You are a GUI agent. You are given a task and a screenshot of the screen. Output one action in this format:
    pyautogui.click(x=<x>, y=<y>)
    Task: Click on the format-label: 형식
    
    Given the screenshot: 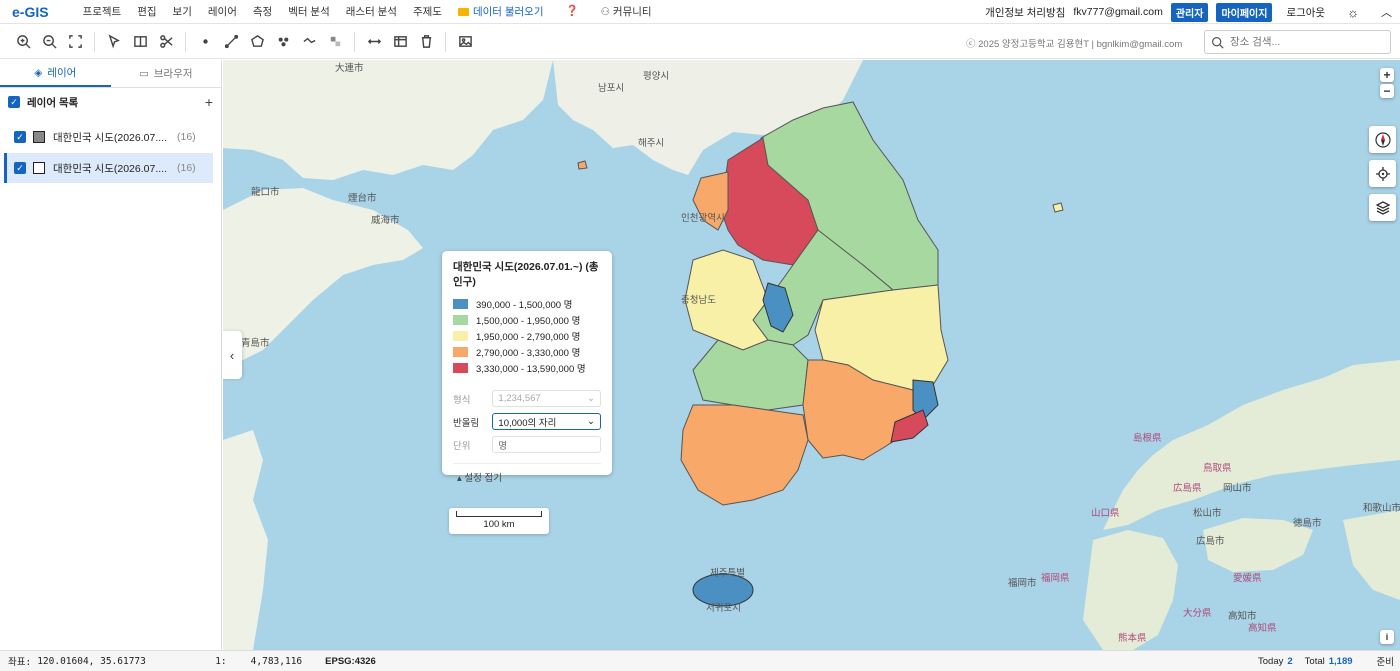 What is the action you would take?
    pyautogui.click(x=462, y=400)
    